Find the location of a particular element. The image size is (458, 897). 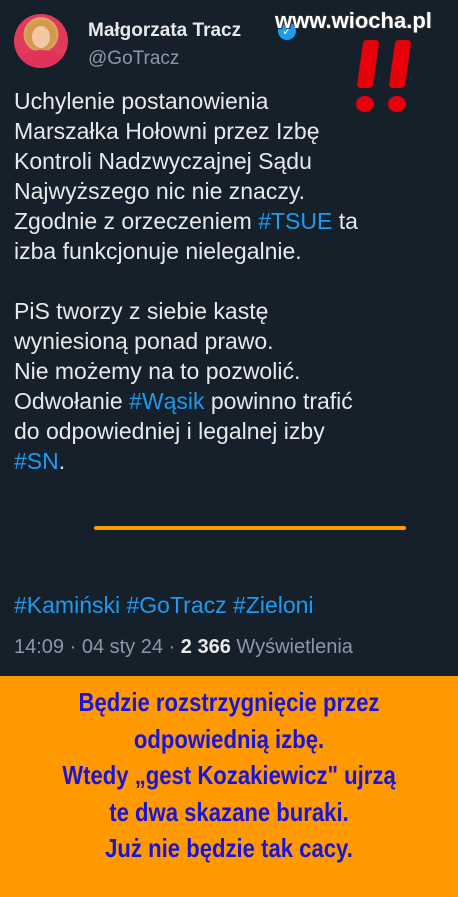

hashtag-link-tsue: #TSUE is located at coordinates (295, 221).